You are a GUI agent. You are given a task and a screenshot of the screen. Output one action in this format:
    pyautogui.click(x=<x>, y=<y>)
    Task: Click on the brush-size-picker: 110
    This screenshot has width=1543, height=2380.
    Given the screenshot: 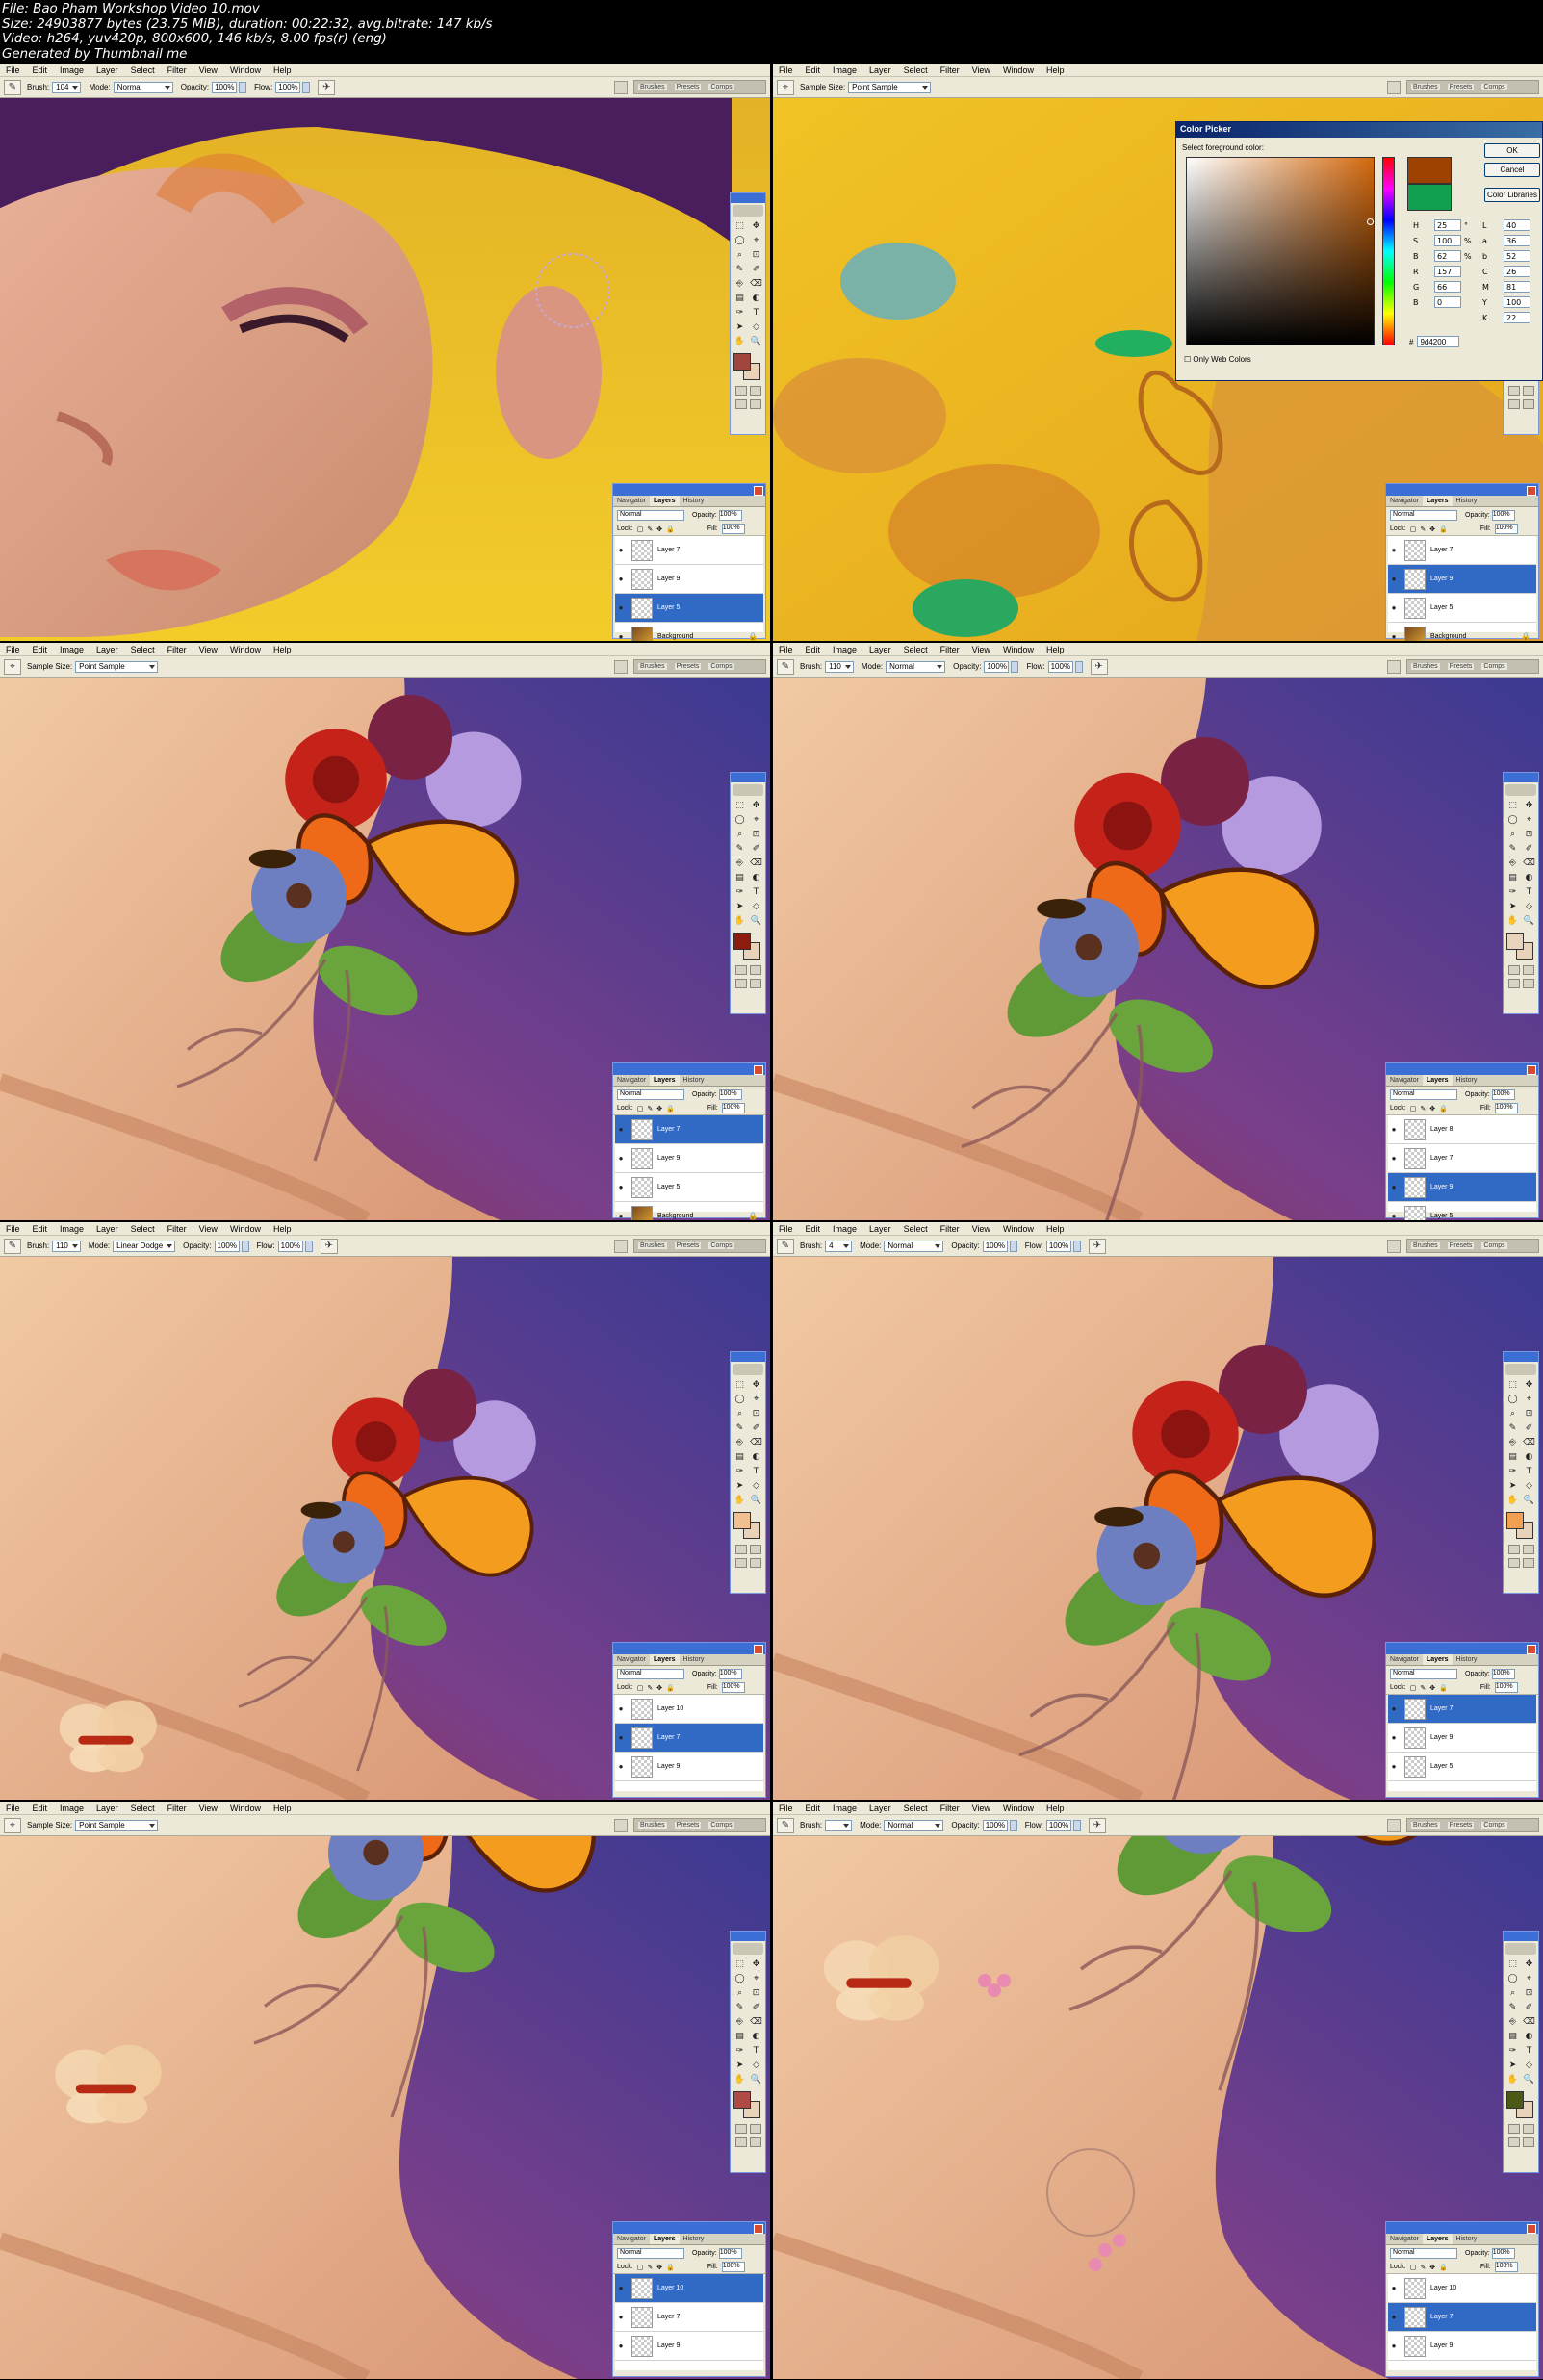 What is the action you would take?
    pyautogui.click(x=840, y=667)
    